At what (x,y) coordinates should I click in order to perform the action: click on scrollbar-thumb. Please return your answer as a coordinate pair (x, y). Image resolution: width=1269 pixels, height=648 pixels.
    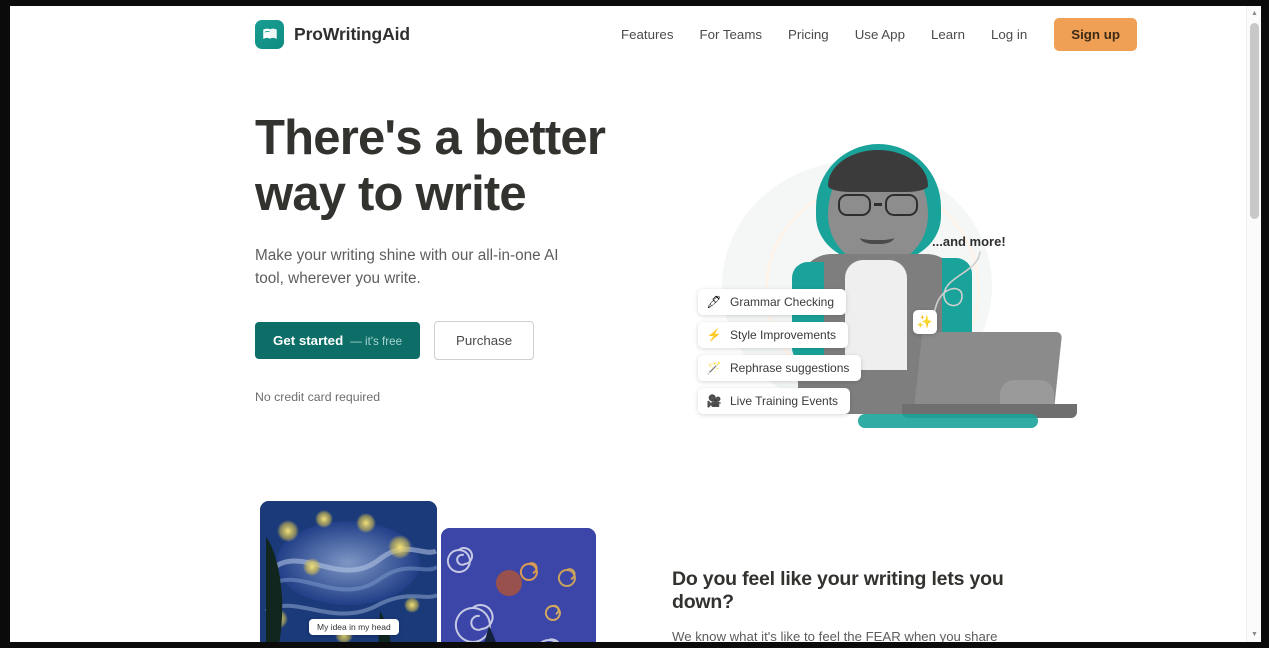
    Looking at the image, I should click on (1254, 121).